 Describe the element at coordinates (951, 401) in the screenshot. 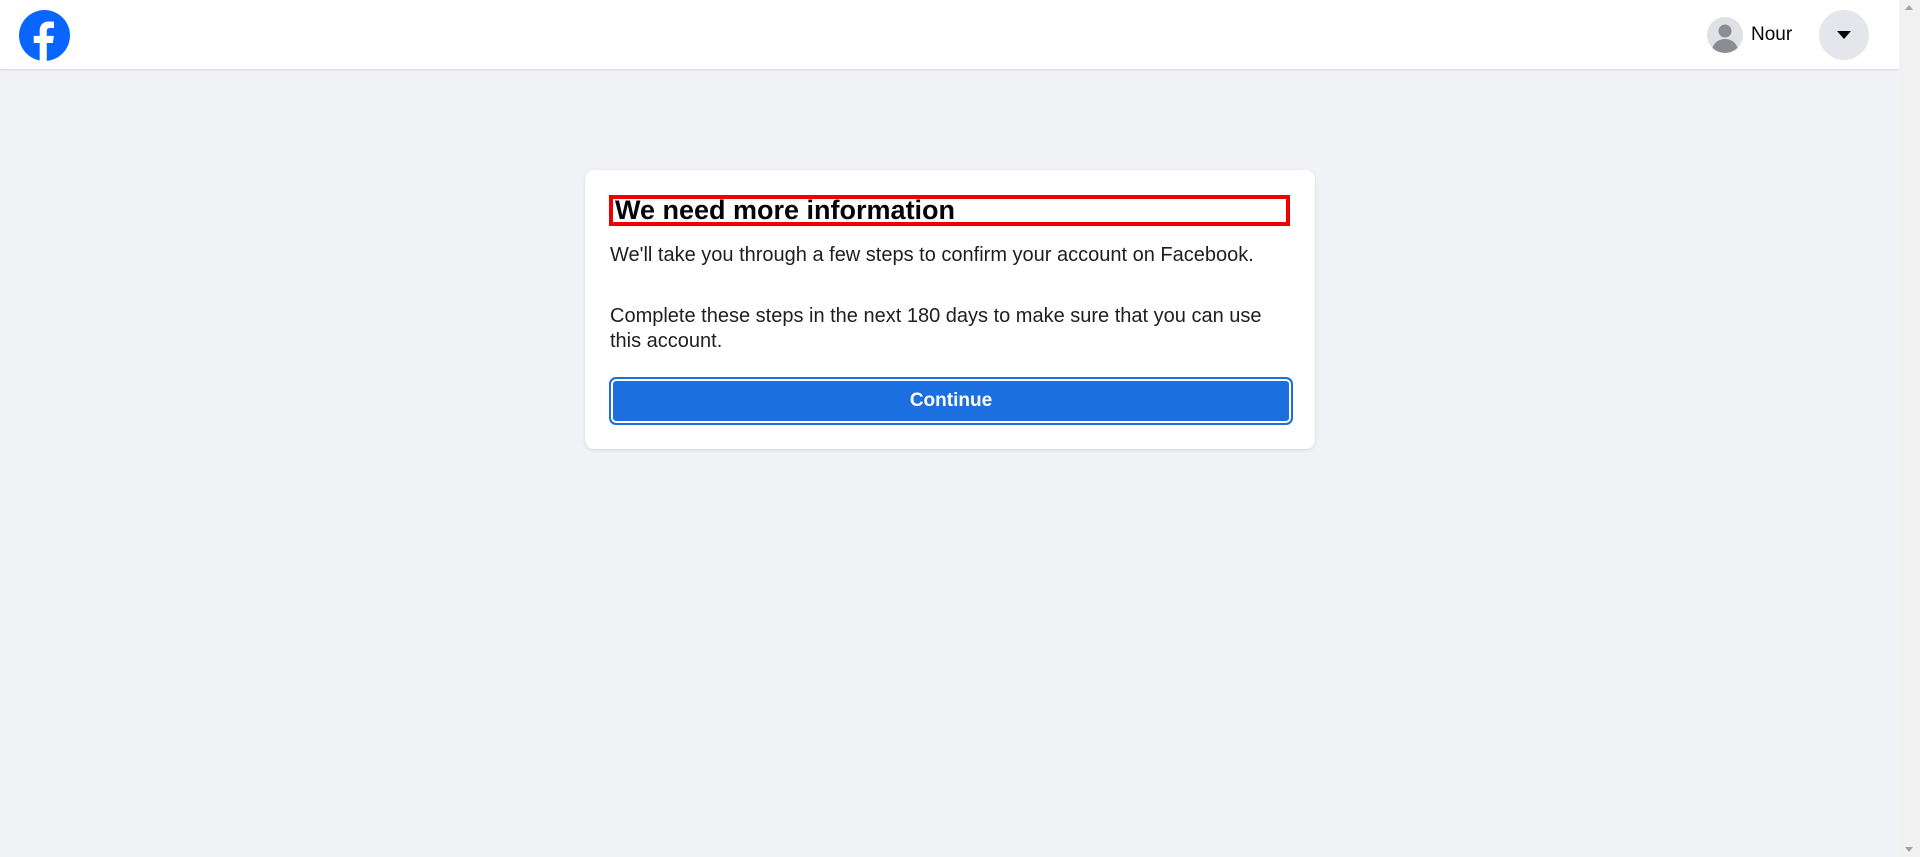

I see `continue-button: Continue` at that location.